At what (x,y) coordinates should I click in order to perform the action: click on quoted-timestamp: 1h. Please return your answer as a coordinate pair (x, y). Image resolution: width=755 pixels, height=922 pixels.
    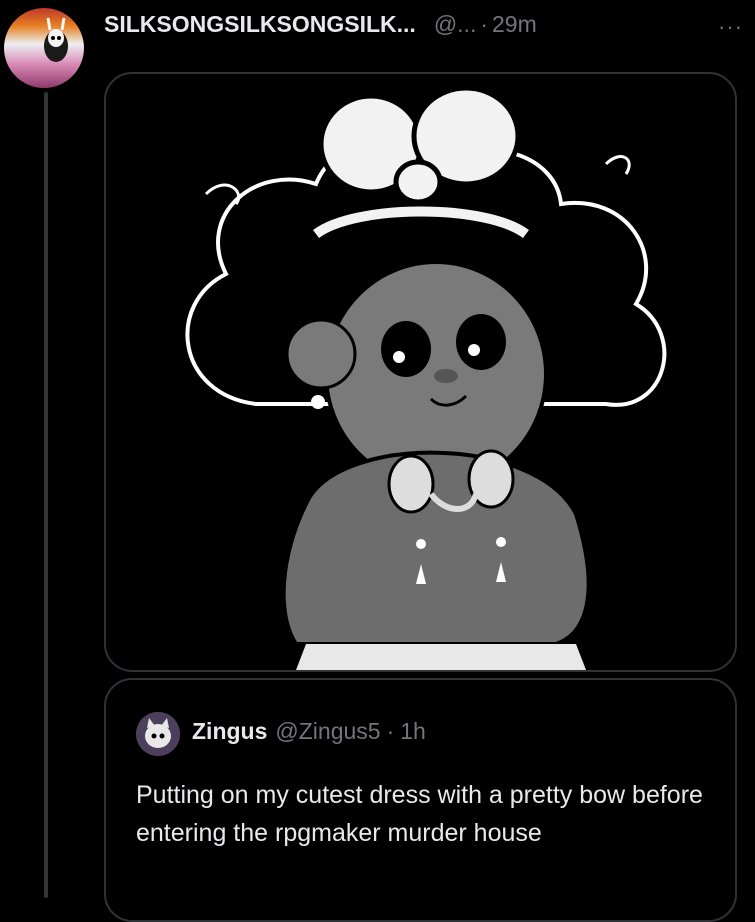
    Looking at the image, I should click on (413, 731).